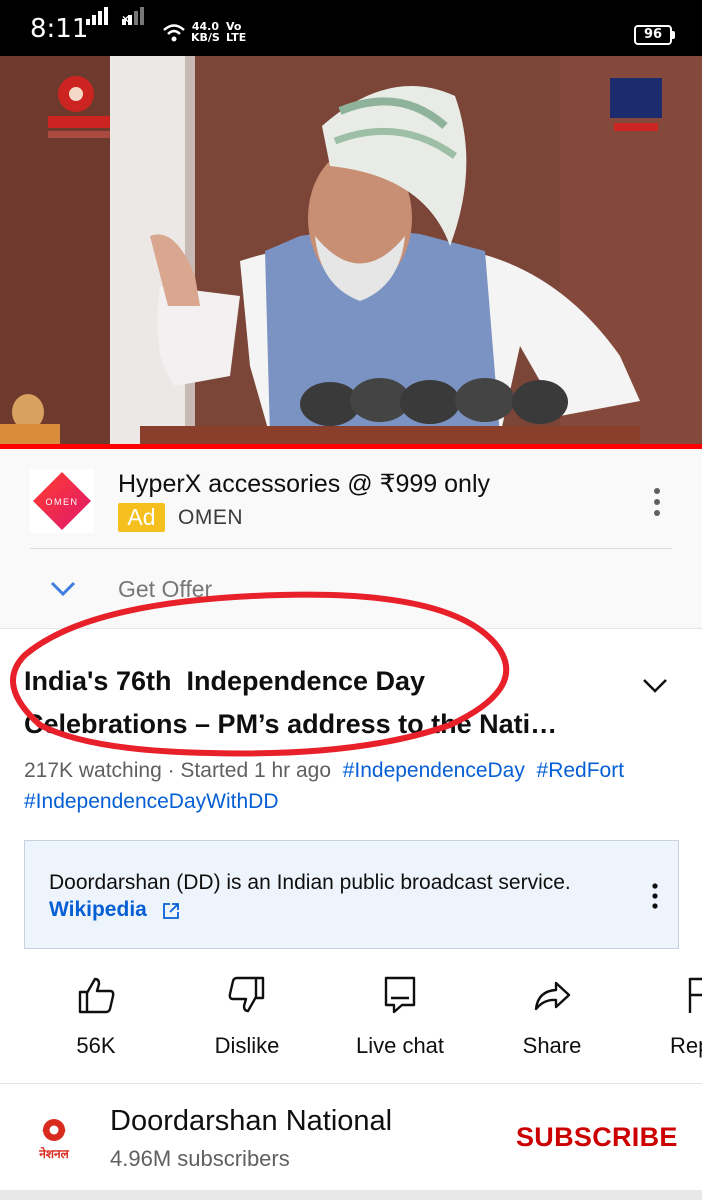 The width and height of the screenshot is (702, 1200). Describe the element at coordinates (178, 770) in the screenshot. I see `watching-count: 217K watching · Started 1 hr ago` at that location.